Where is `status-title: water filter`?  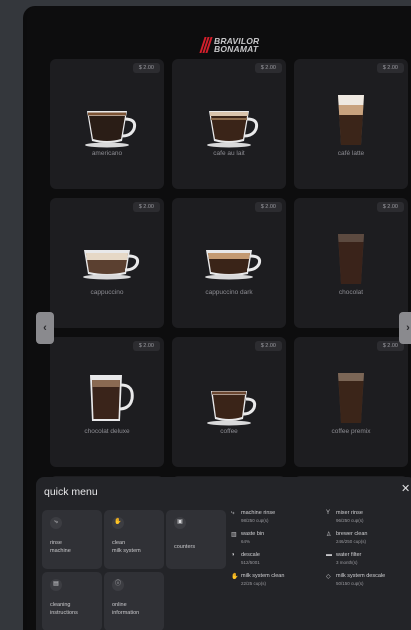 status-title: water filter is located at coordinates (349, 555).